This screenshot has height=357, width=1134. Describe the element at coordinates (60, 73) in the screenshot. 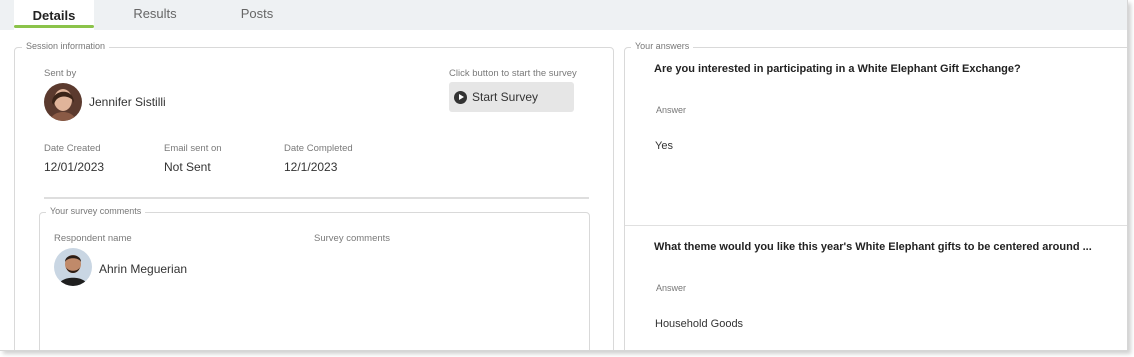

I see `sent-by-label: Sent by` at that location.